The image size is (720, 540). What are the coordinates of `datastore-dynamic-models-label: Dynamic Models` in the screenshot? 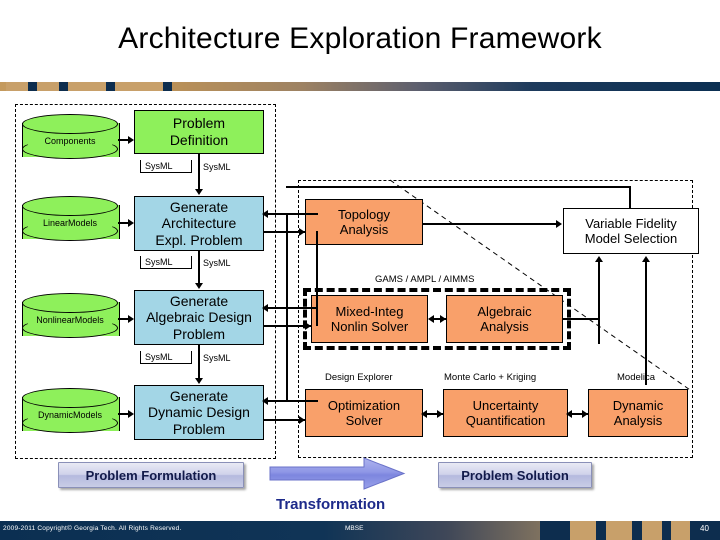 It's located at (70, 416).